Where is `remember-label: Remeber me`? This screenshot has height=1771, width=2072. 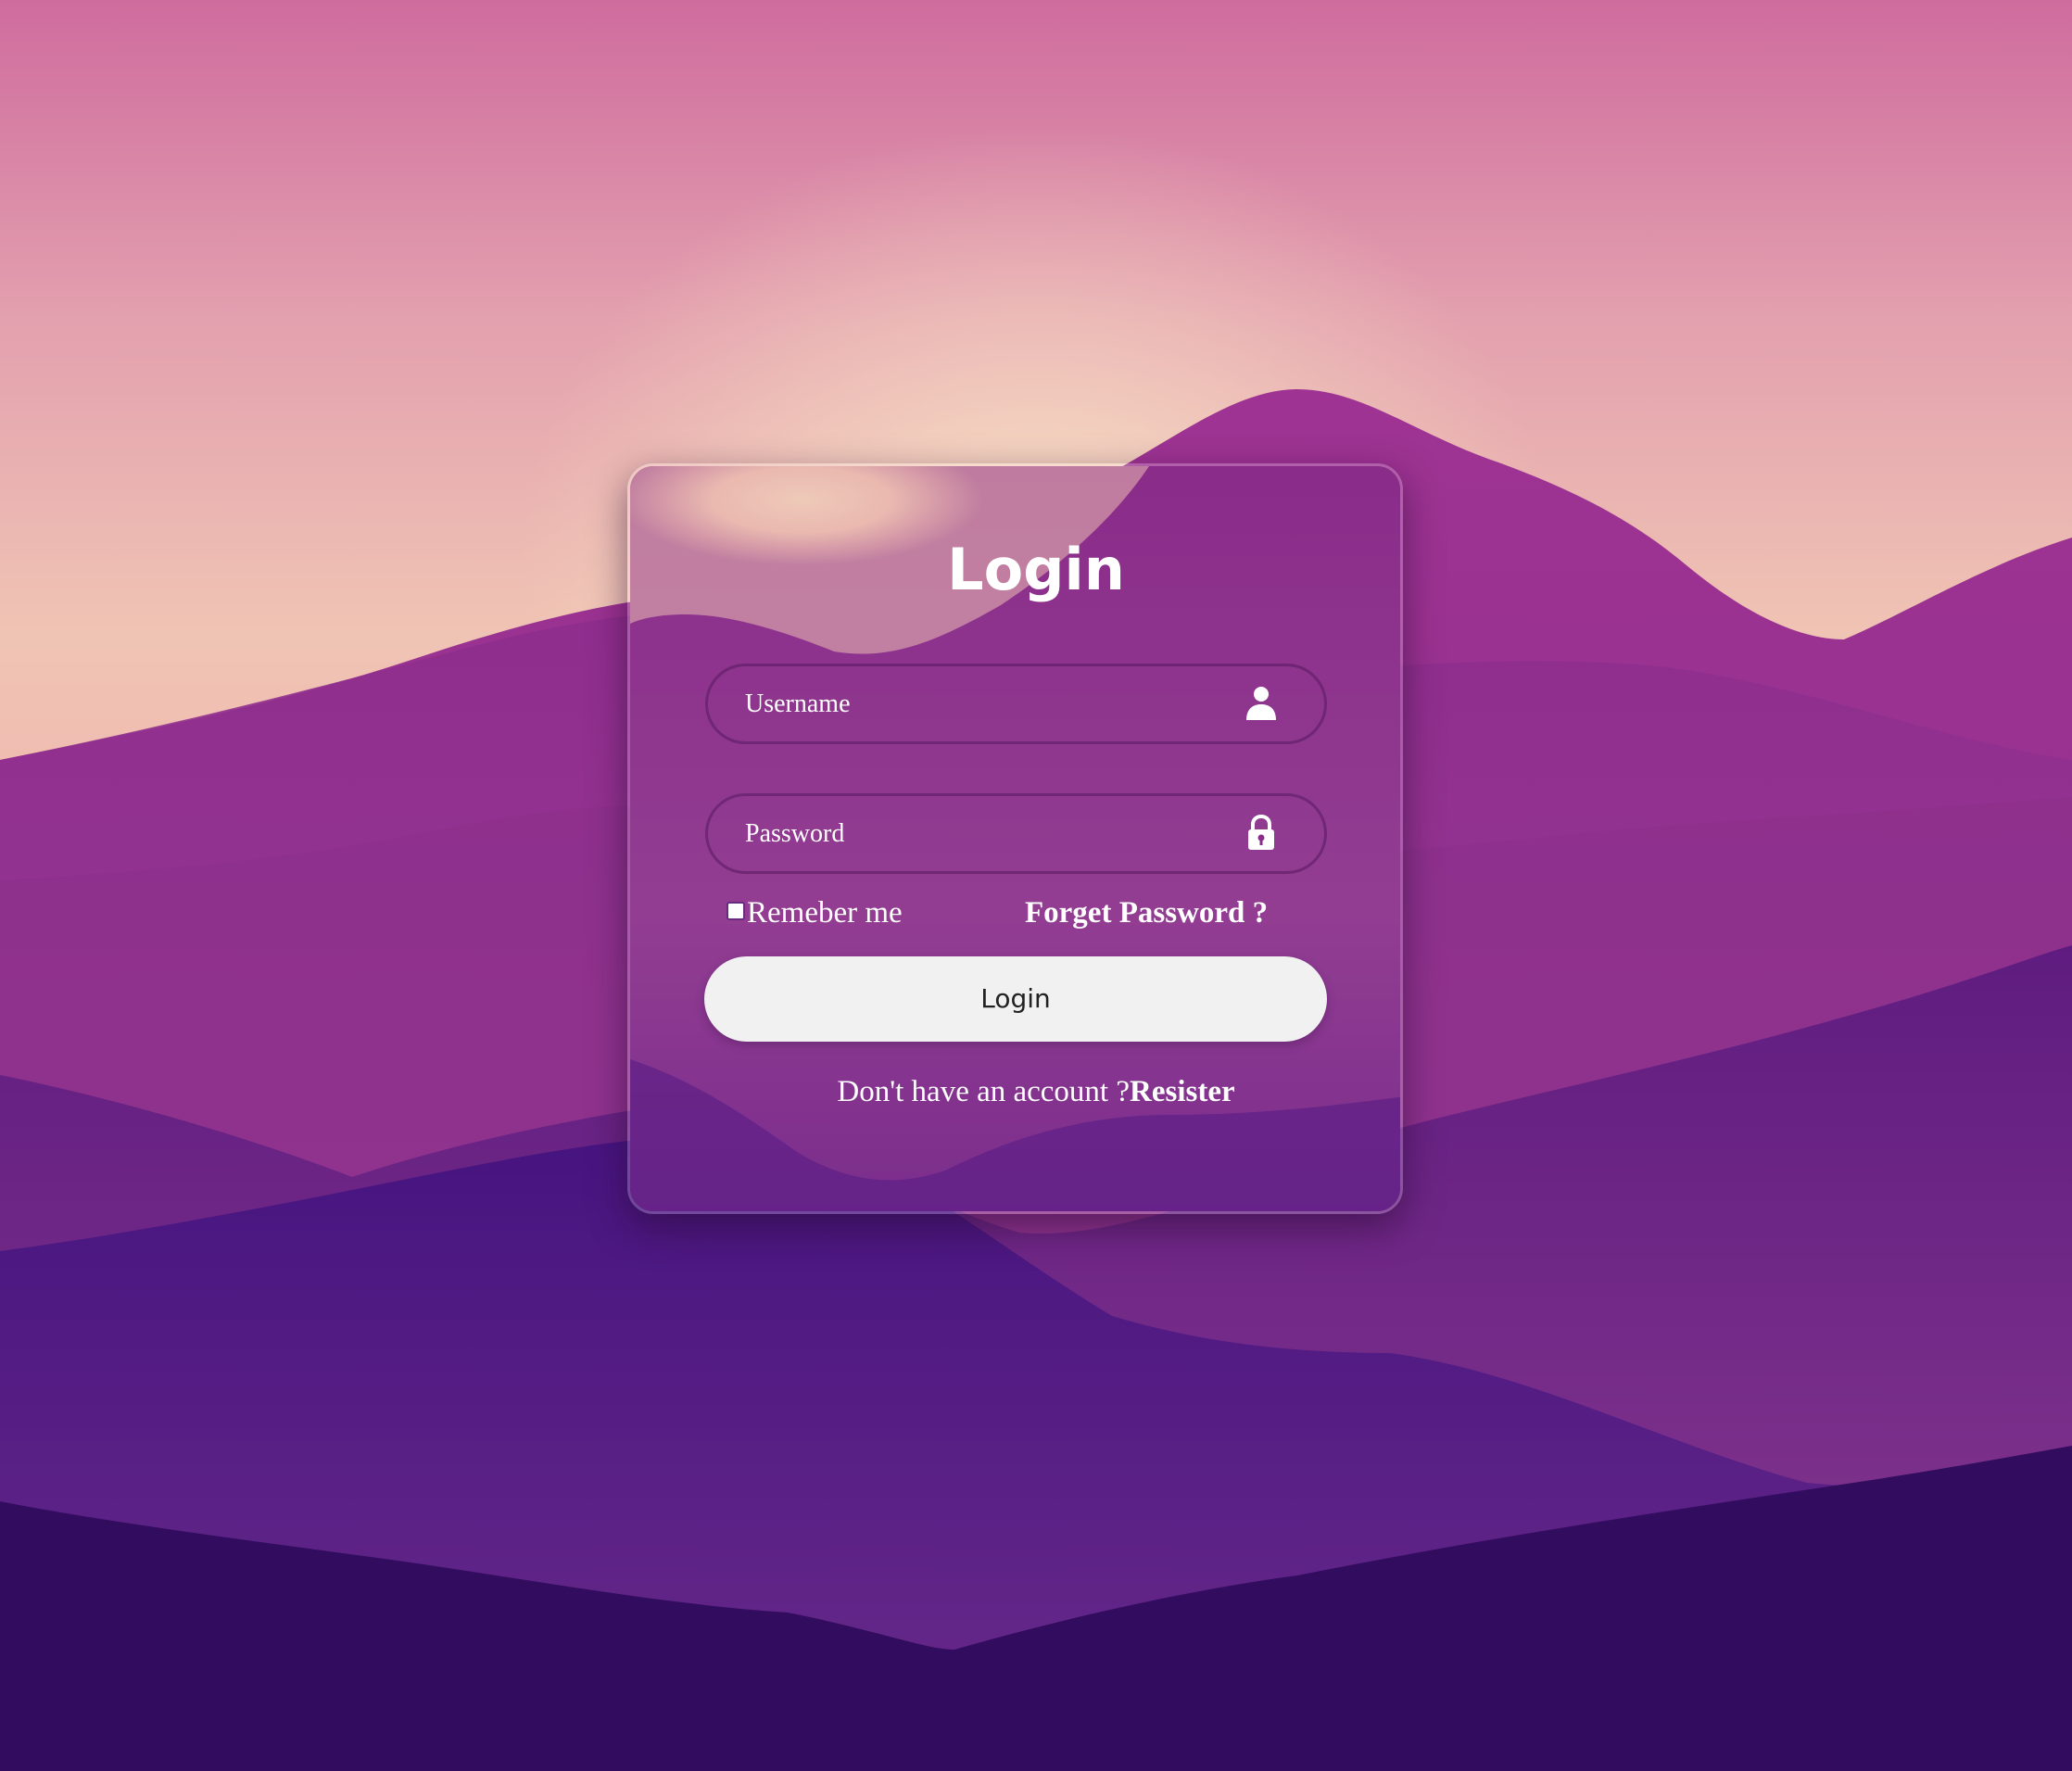 remember-label: Remeber me is located at coordinates (825, 912).